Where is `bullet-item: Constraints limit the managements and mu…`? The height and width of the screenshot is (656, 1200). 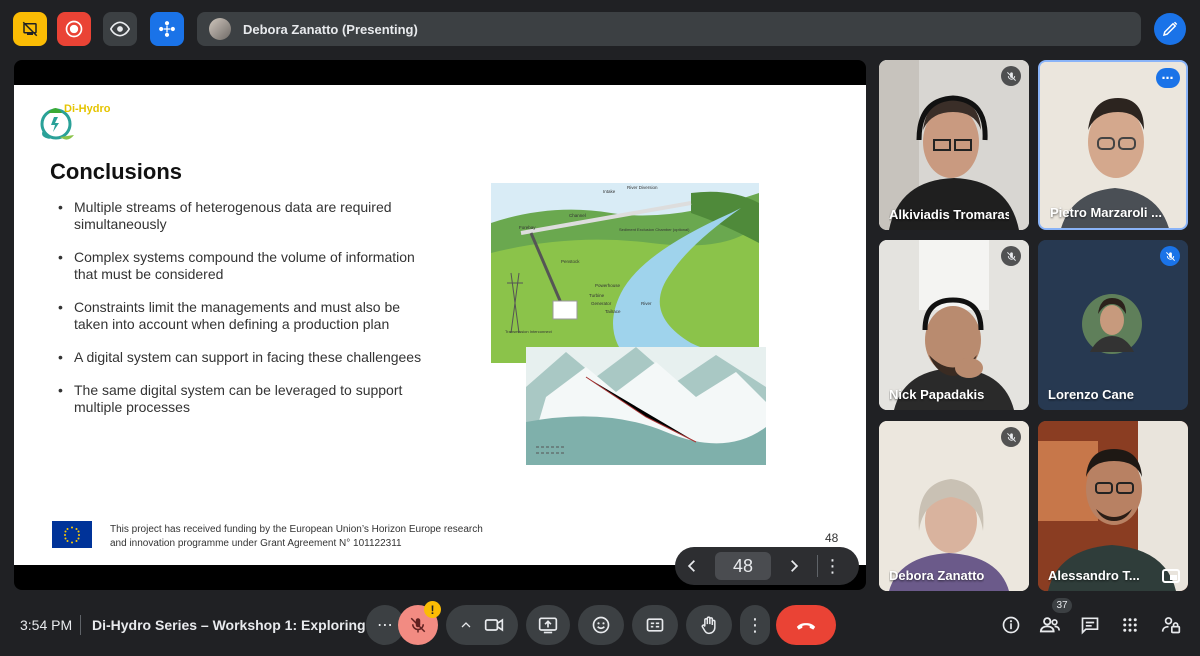
bullet-item: Constraints limit the managements and mu… is located at coordinates (248, 316).